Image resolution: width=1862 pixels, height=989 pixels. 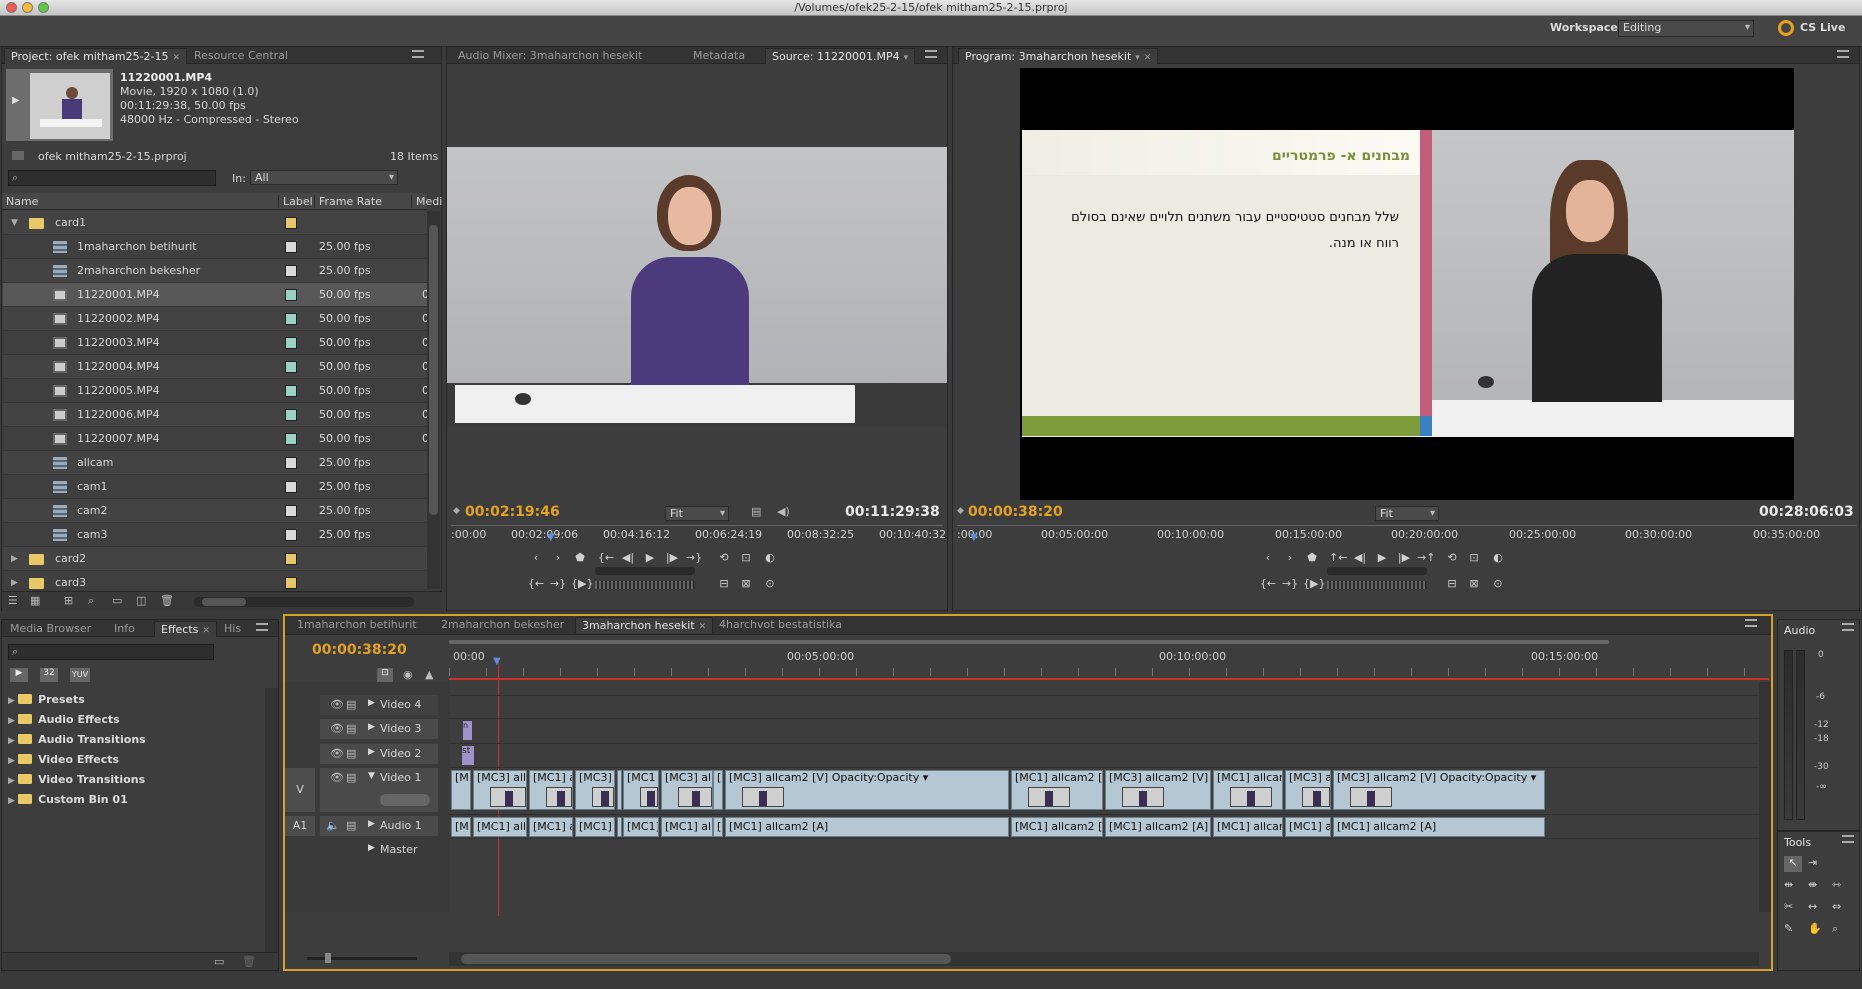 I want to click on project-item-row: 11220003.MP4 50.00 fps 0, so click(x=215, y=343).